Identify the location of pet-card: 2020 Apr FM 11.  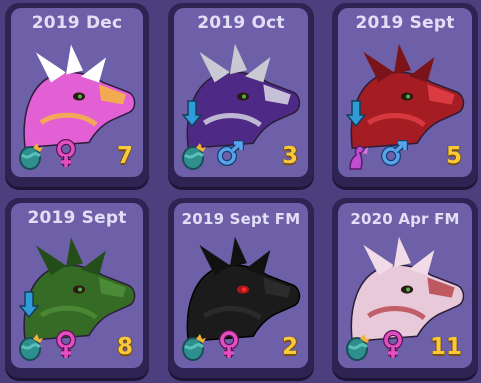
(405, 288).